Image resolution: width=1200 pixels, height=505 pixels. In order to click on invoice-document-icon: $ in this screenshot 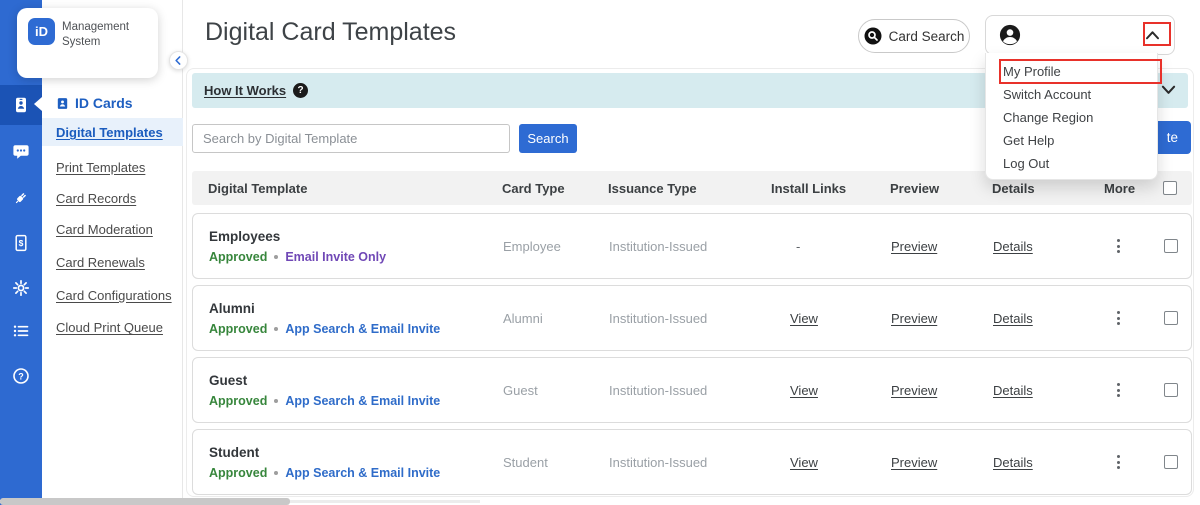, I will do `click(21, 243)`.